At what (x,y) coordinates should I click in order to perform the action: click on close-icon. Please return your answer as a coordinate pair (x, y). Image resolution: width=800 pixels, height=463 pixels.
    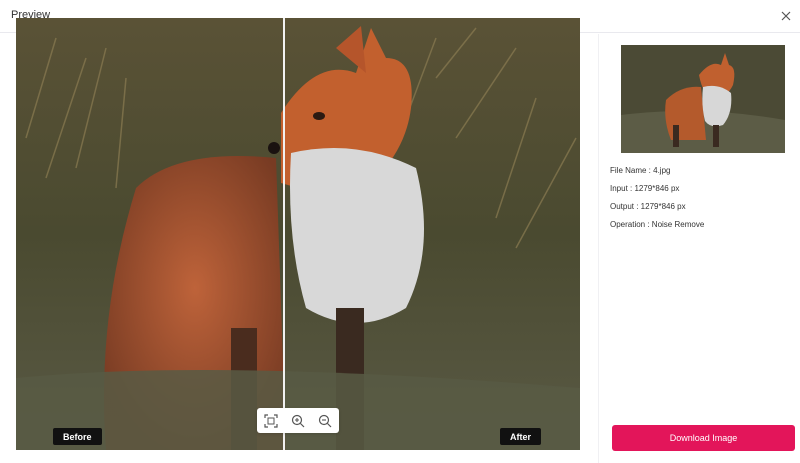
    Looking at the image, I should click on (786, 16).